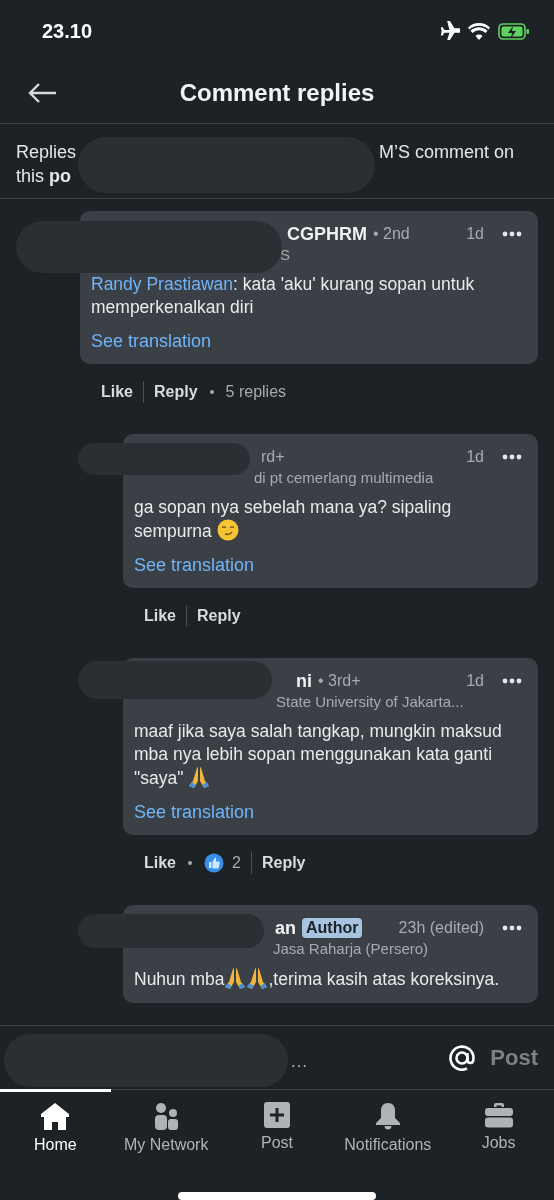 Image resolution: width=554 pixels, height=1200 pixels. Describe the element at coordinates (256, 392) in the screenshot. I see `replies-count: 5 replies` at that location.